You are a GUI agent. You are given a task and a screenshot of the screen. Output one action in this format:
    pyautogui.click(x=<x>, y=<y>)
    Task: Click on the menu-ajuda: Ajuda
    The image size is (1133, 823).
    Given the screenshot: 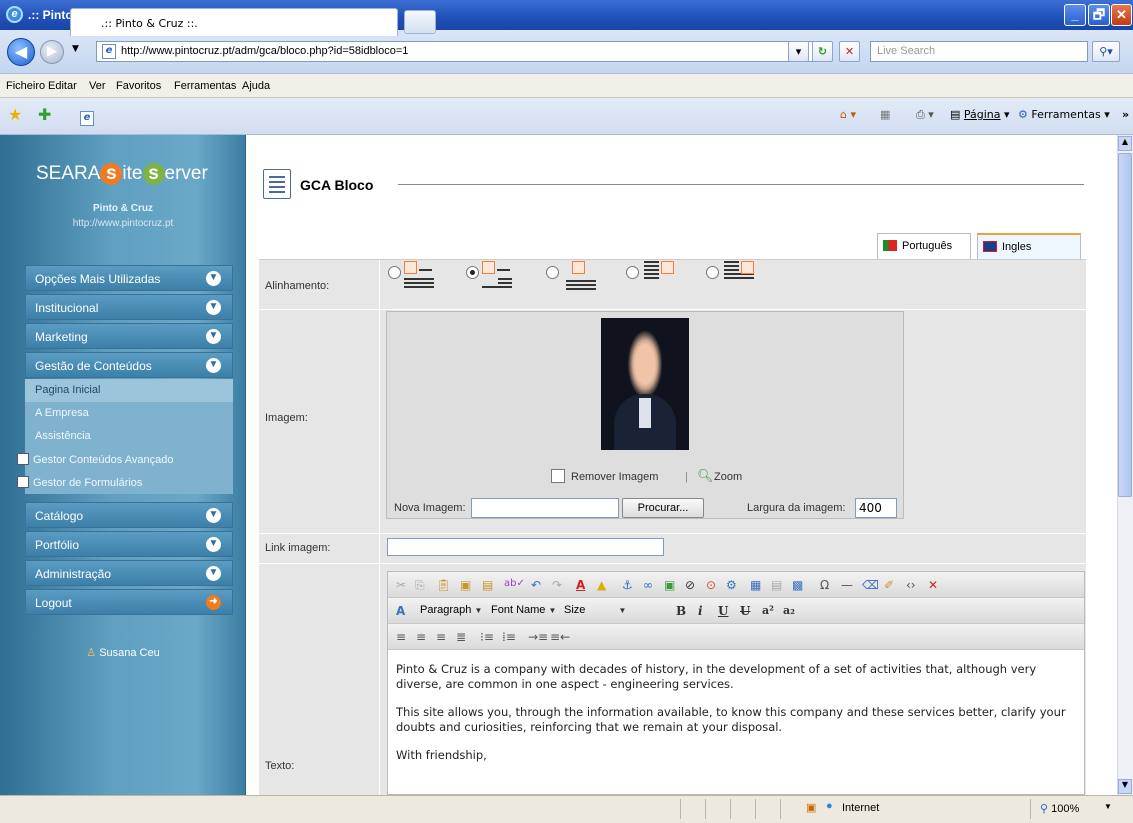 What is the action you would take?
    pyautogui.click(x=256, y=86)
    